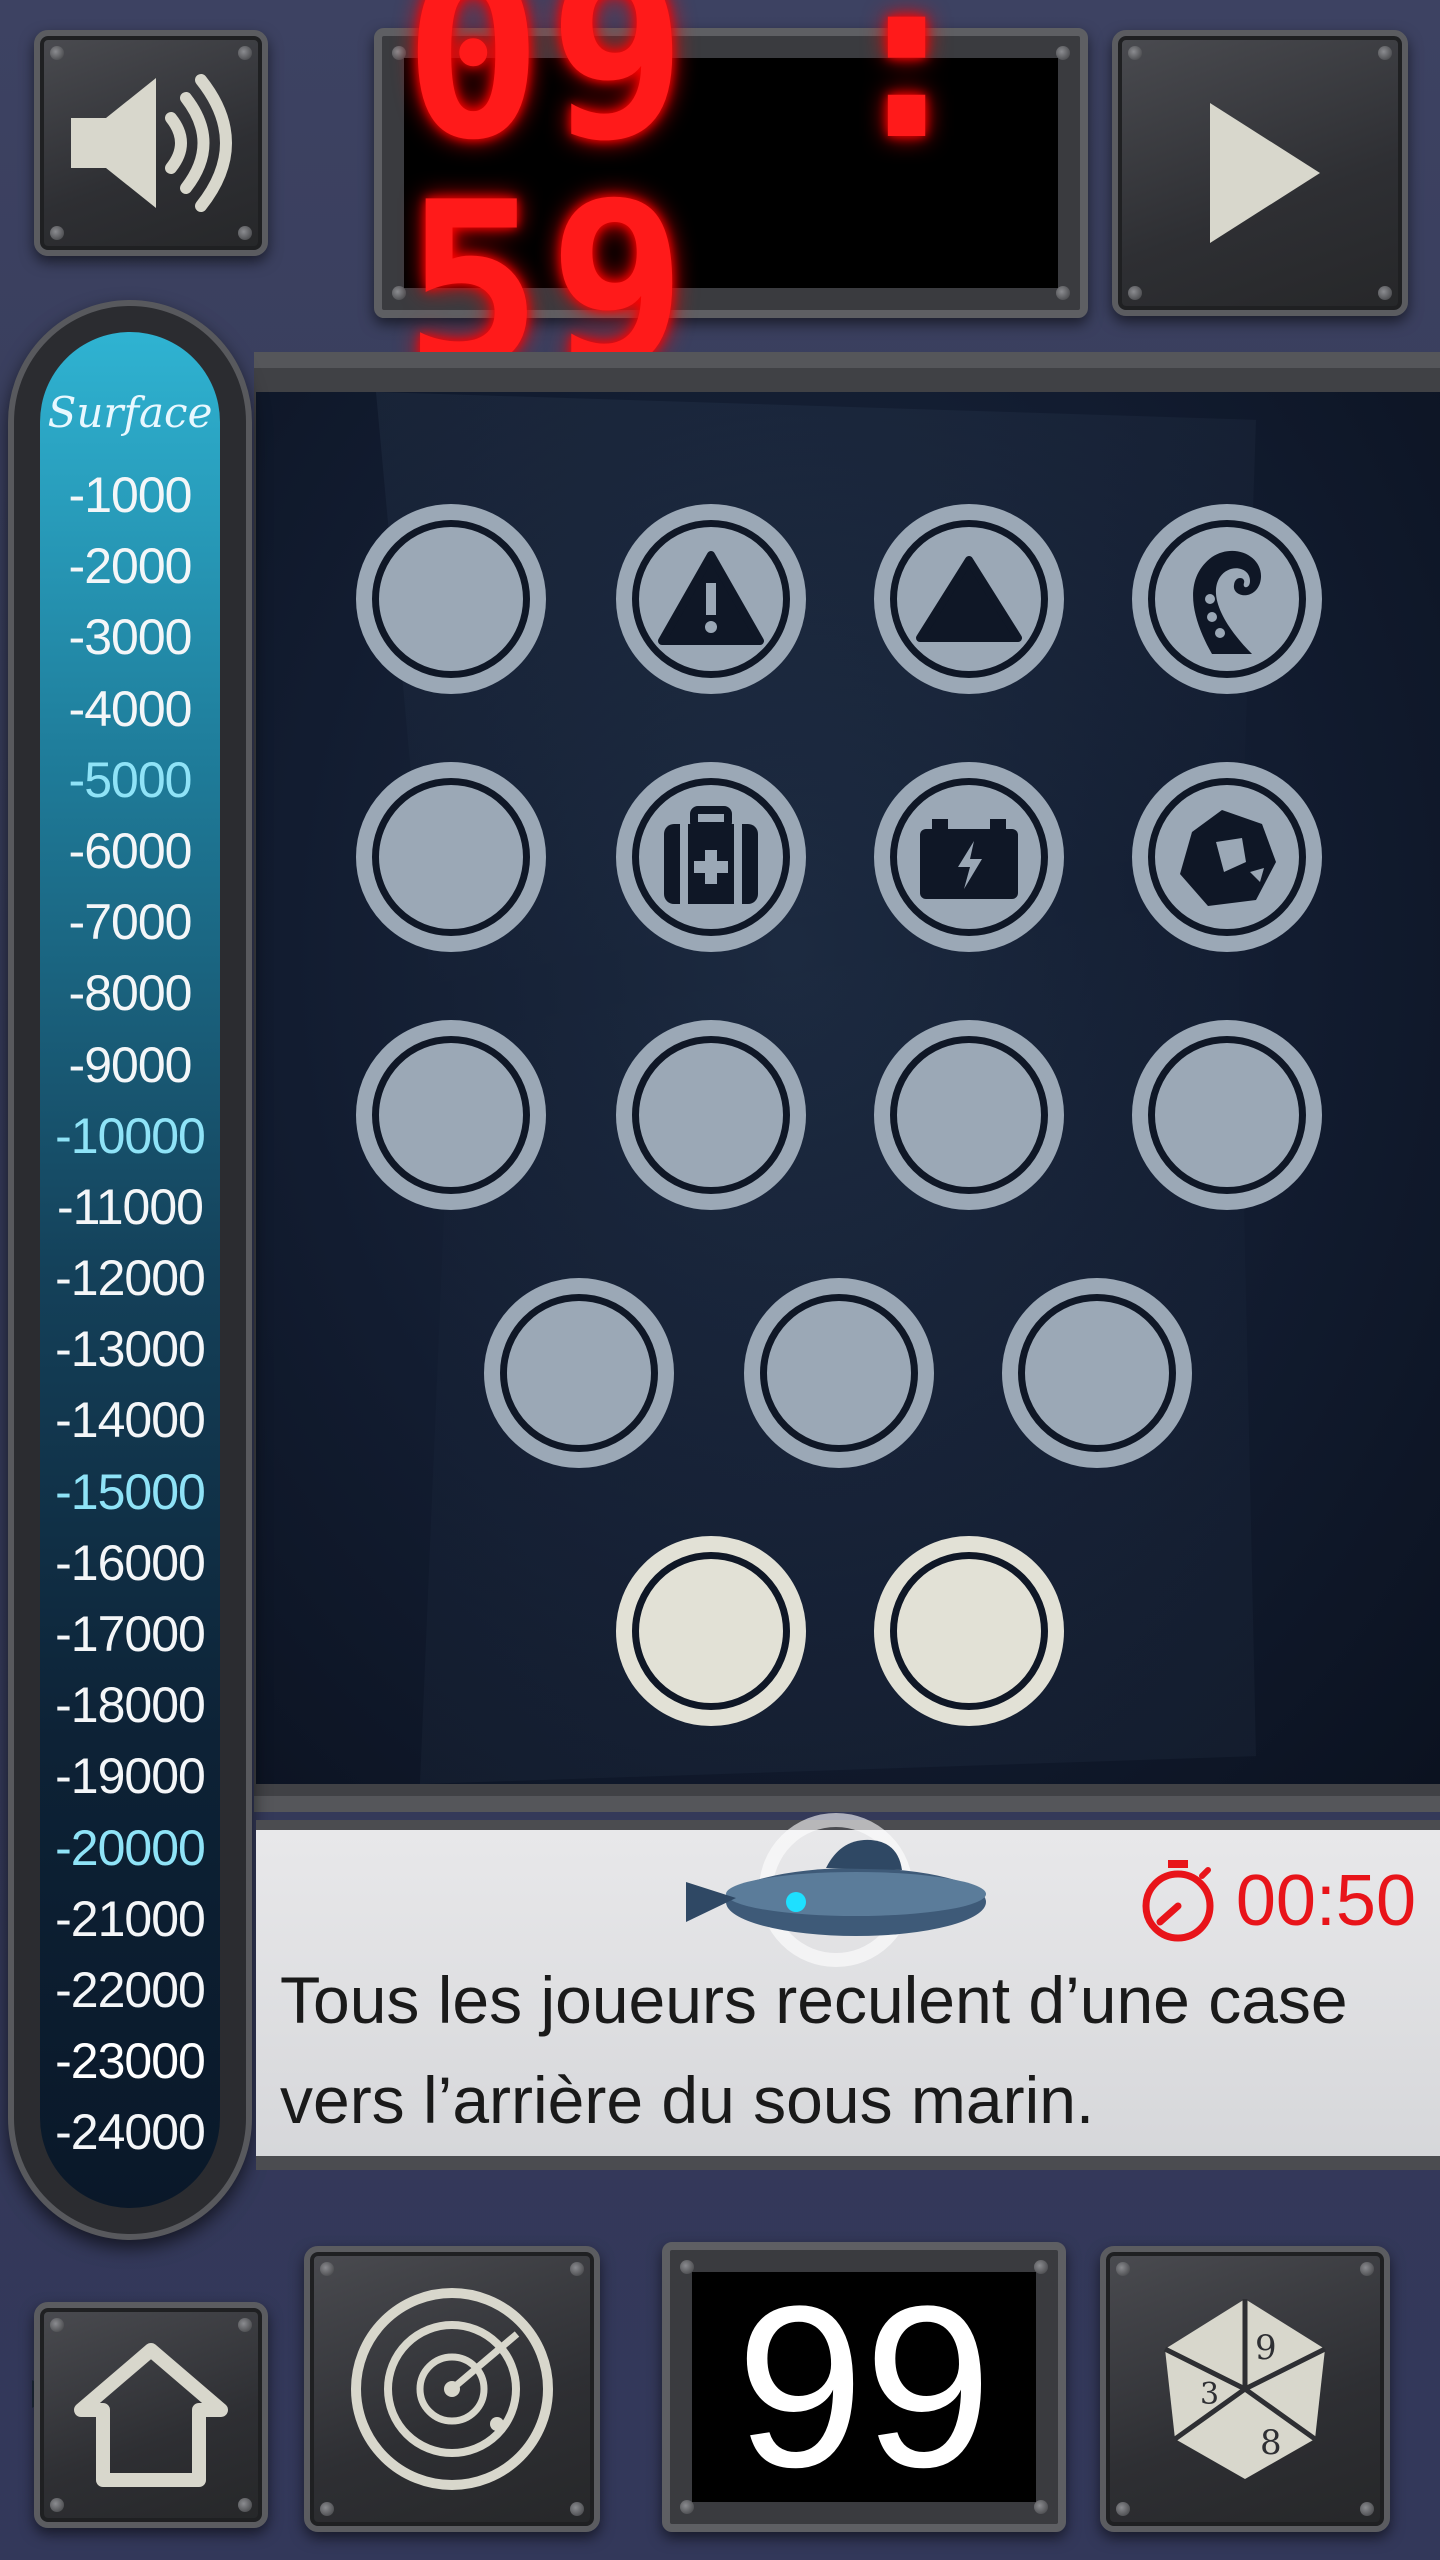 The image size is (1440, 2560). What do you see at coordinates (130, 495) in the screenshot?
I see `depth-level: -1000` at bounding box center [130, 495].